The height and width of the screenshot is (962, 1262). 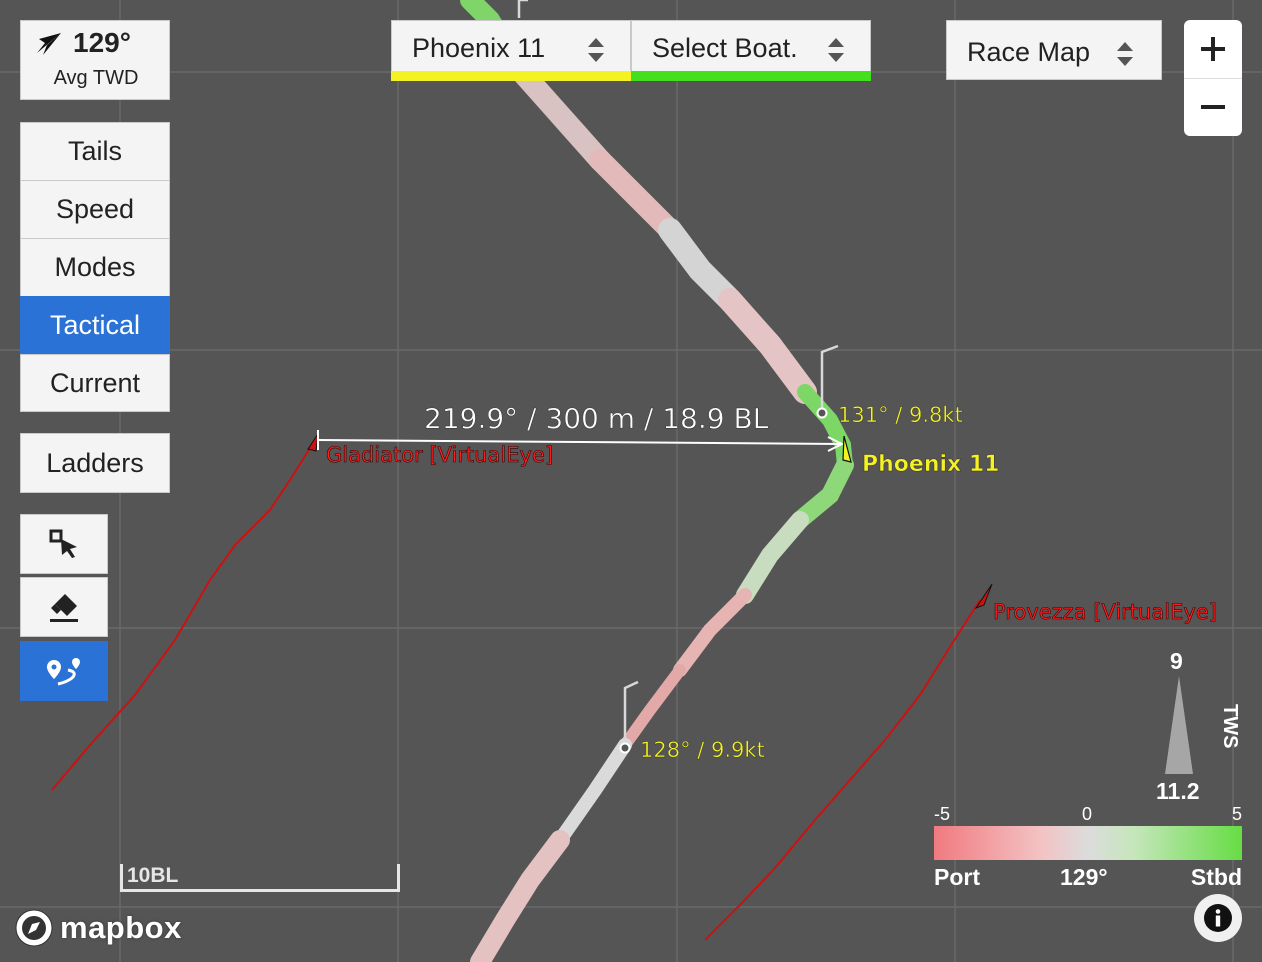 What do you see at coordinates (96, 78) in the screenshot?
I see `twd-label: Avg TWD` at bounding box center [96, 78].